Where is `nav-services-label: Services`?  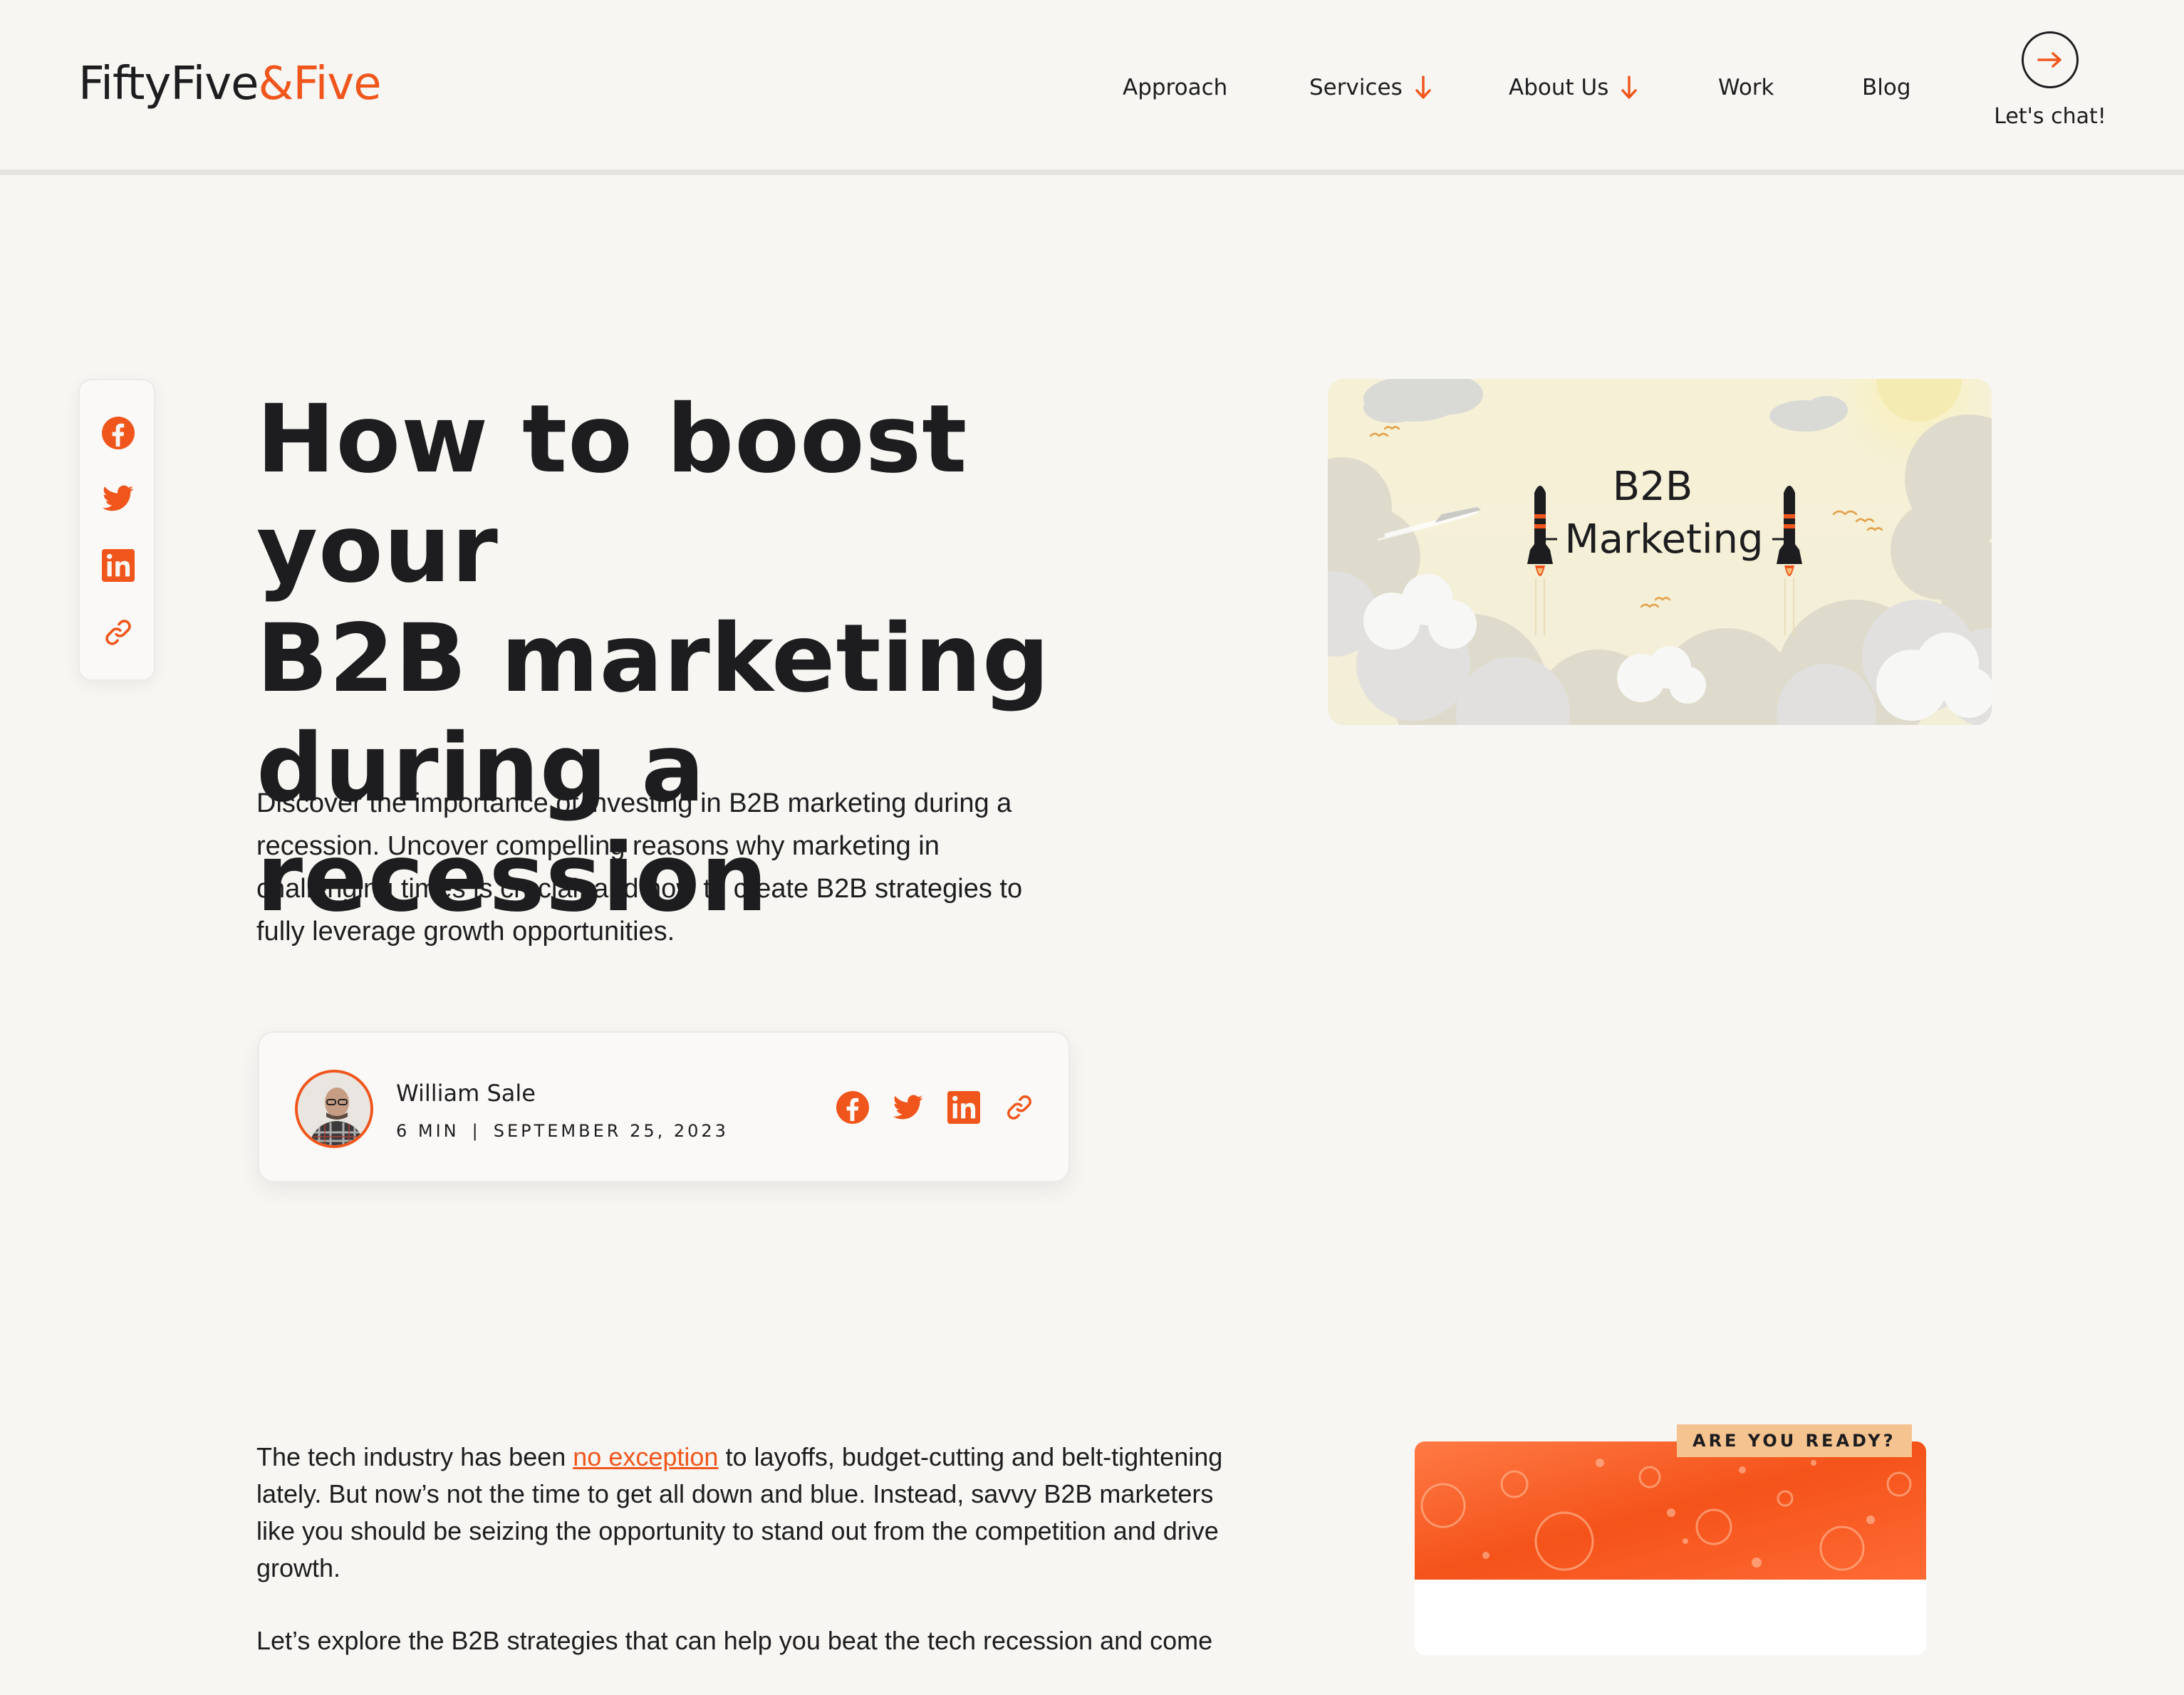 nav-services-label: Services is located at coordinates (1356, 88).